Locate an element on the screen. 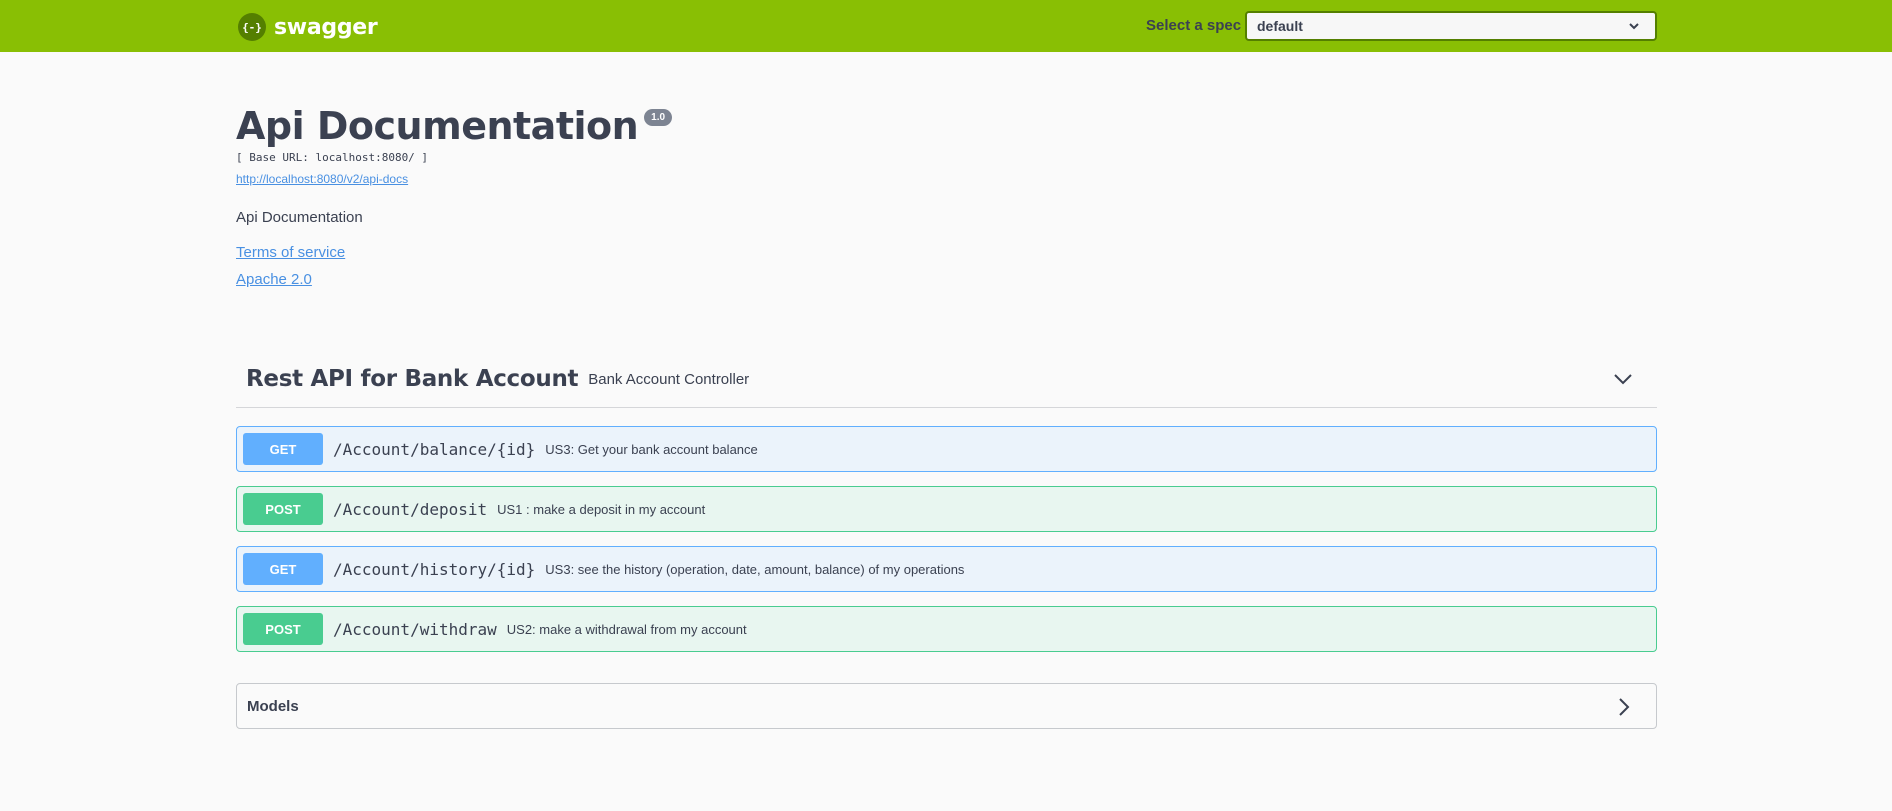 The image size is (1892, 811). swagger-logo: {-} swagger is located at coordinates (308, 27).